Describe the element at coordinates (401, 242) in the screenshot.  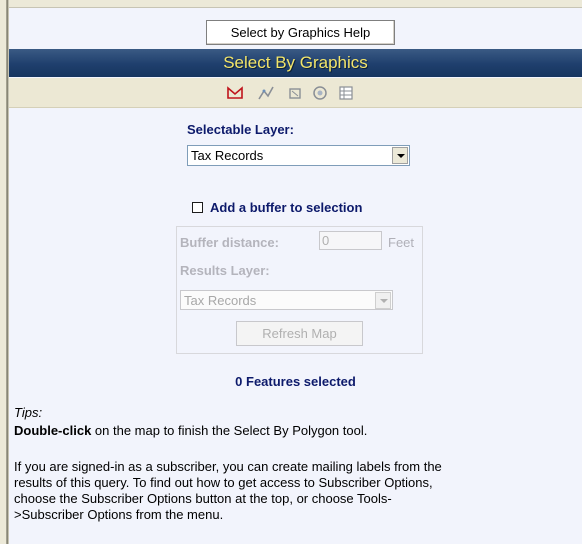
I see `buffer-unit-label: Feet` at that location.